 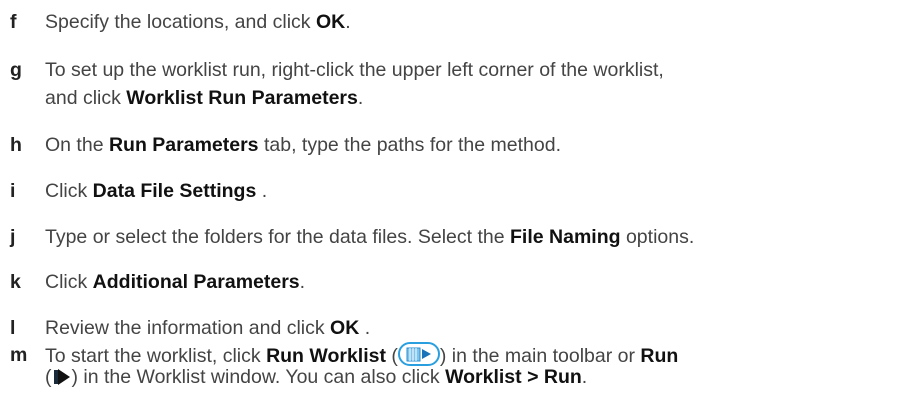 What do you see at coordinates (565, 237) in the screenshot?
I see `file-naming-label: File Naming` at bounding box center [565, 237].